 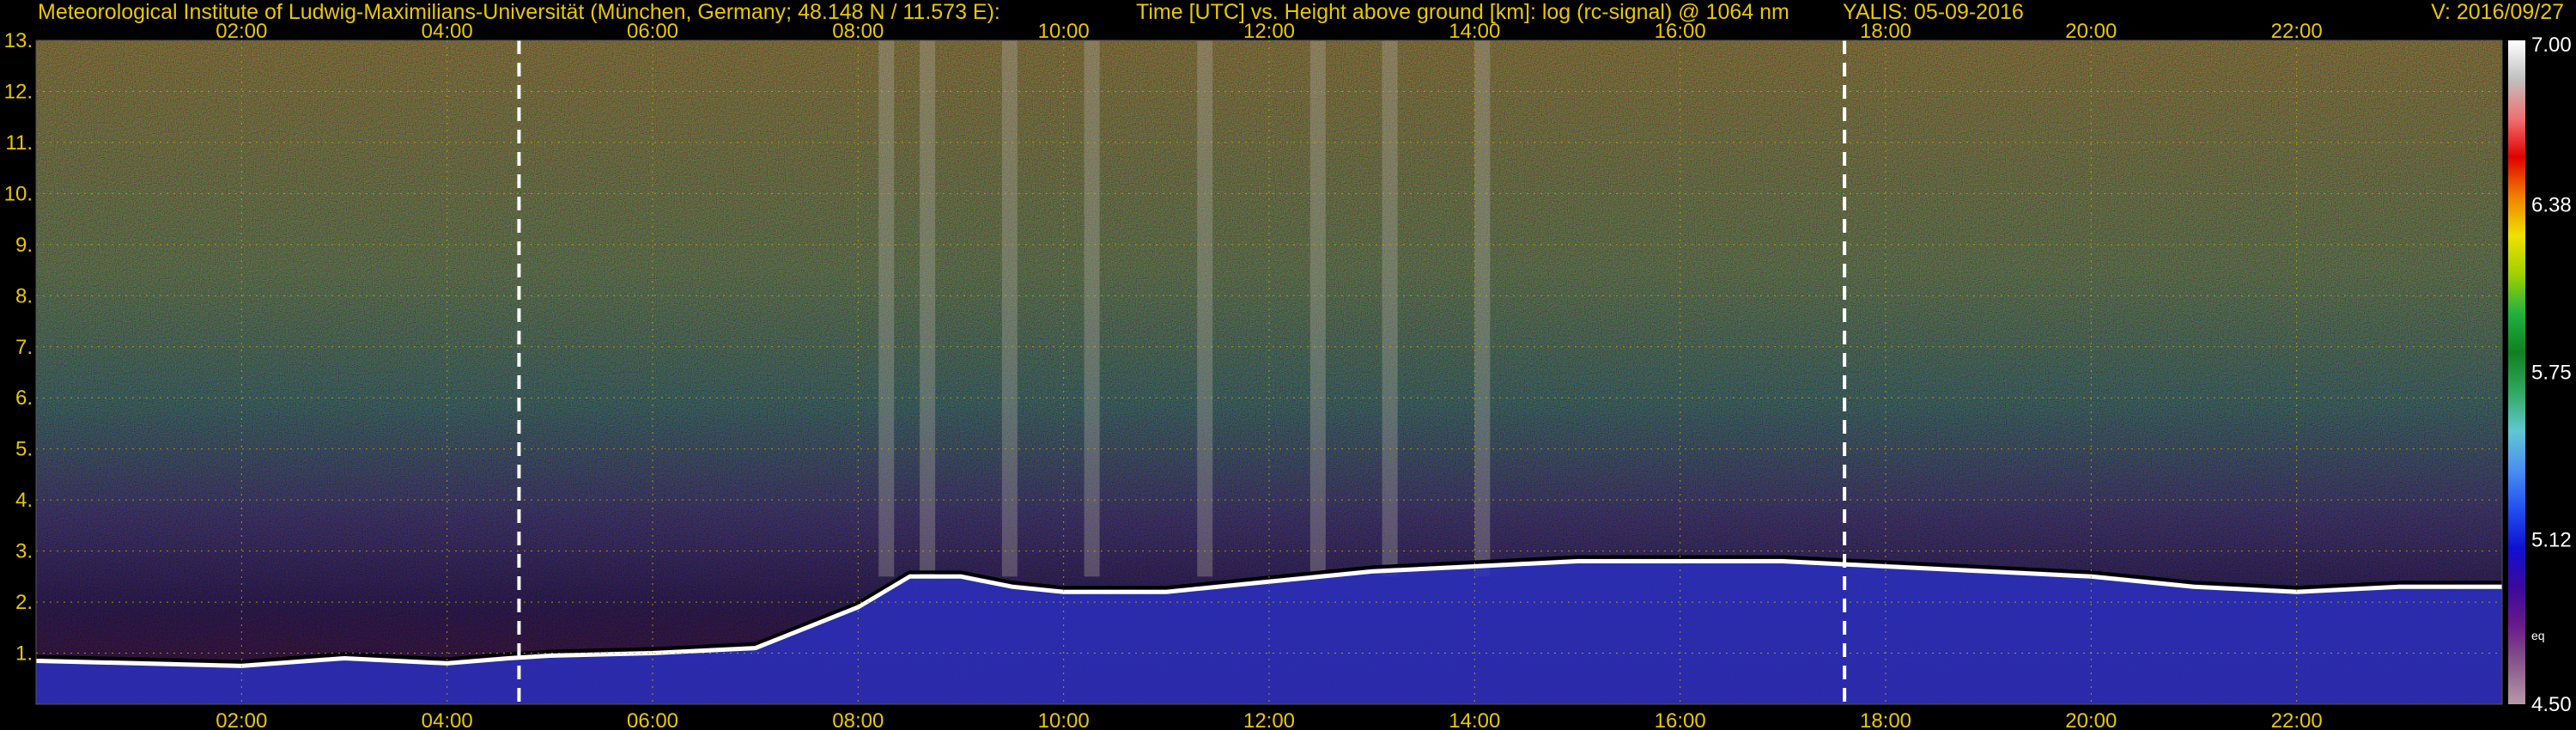 I want to click on x-tick-label-bottom: 04:00, so click(x=448, y=719).